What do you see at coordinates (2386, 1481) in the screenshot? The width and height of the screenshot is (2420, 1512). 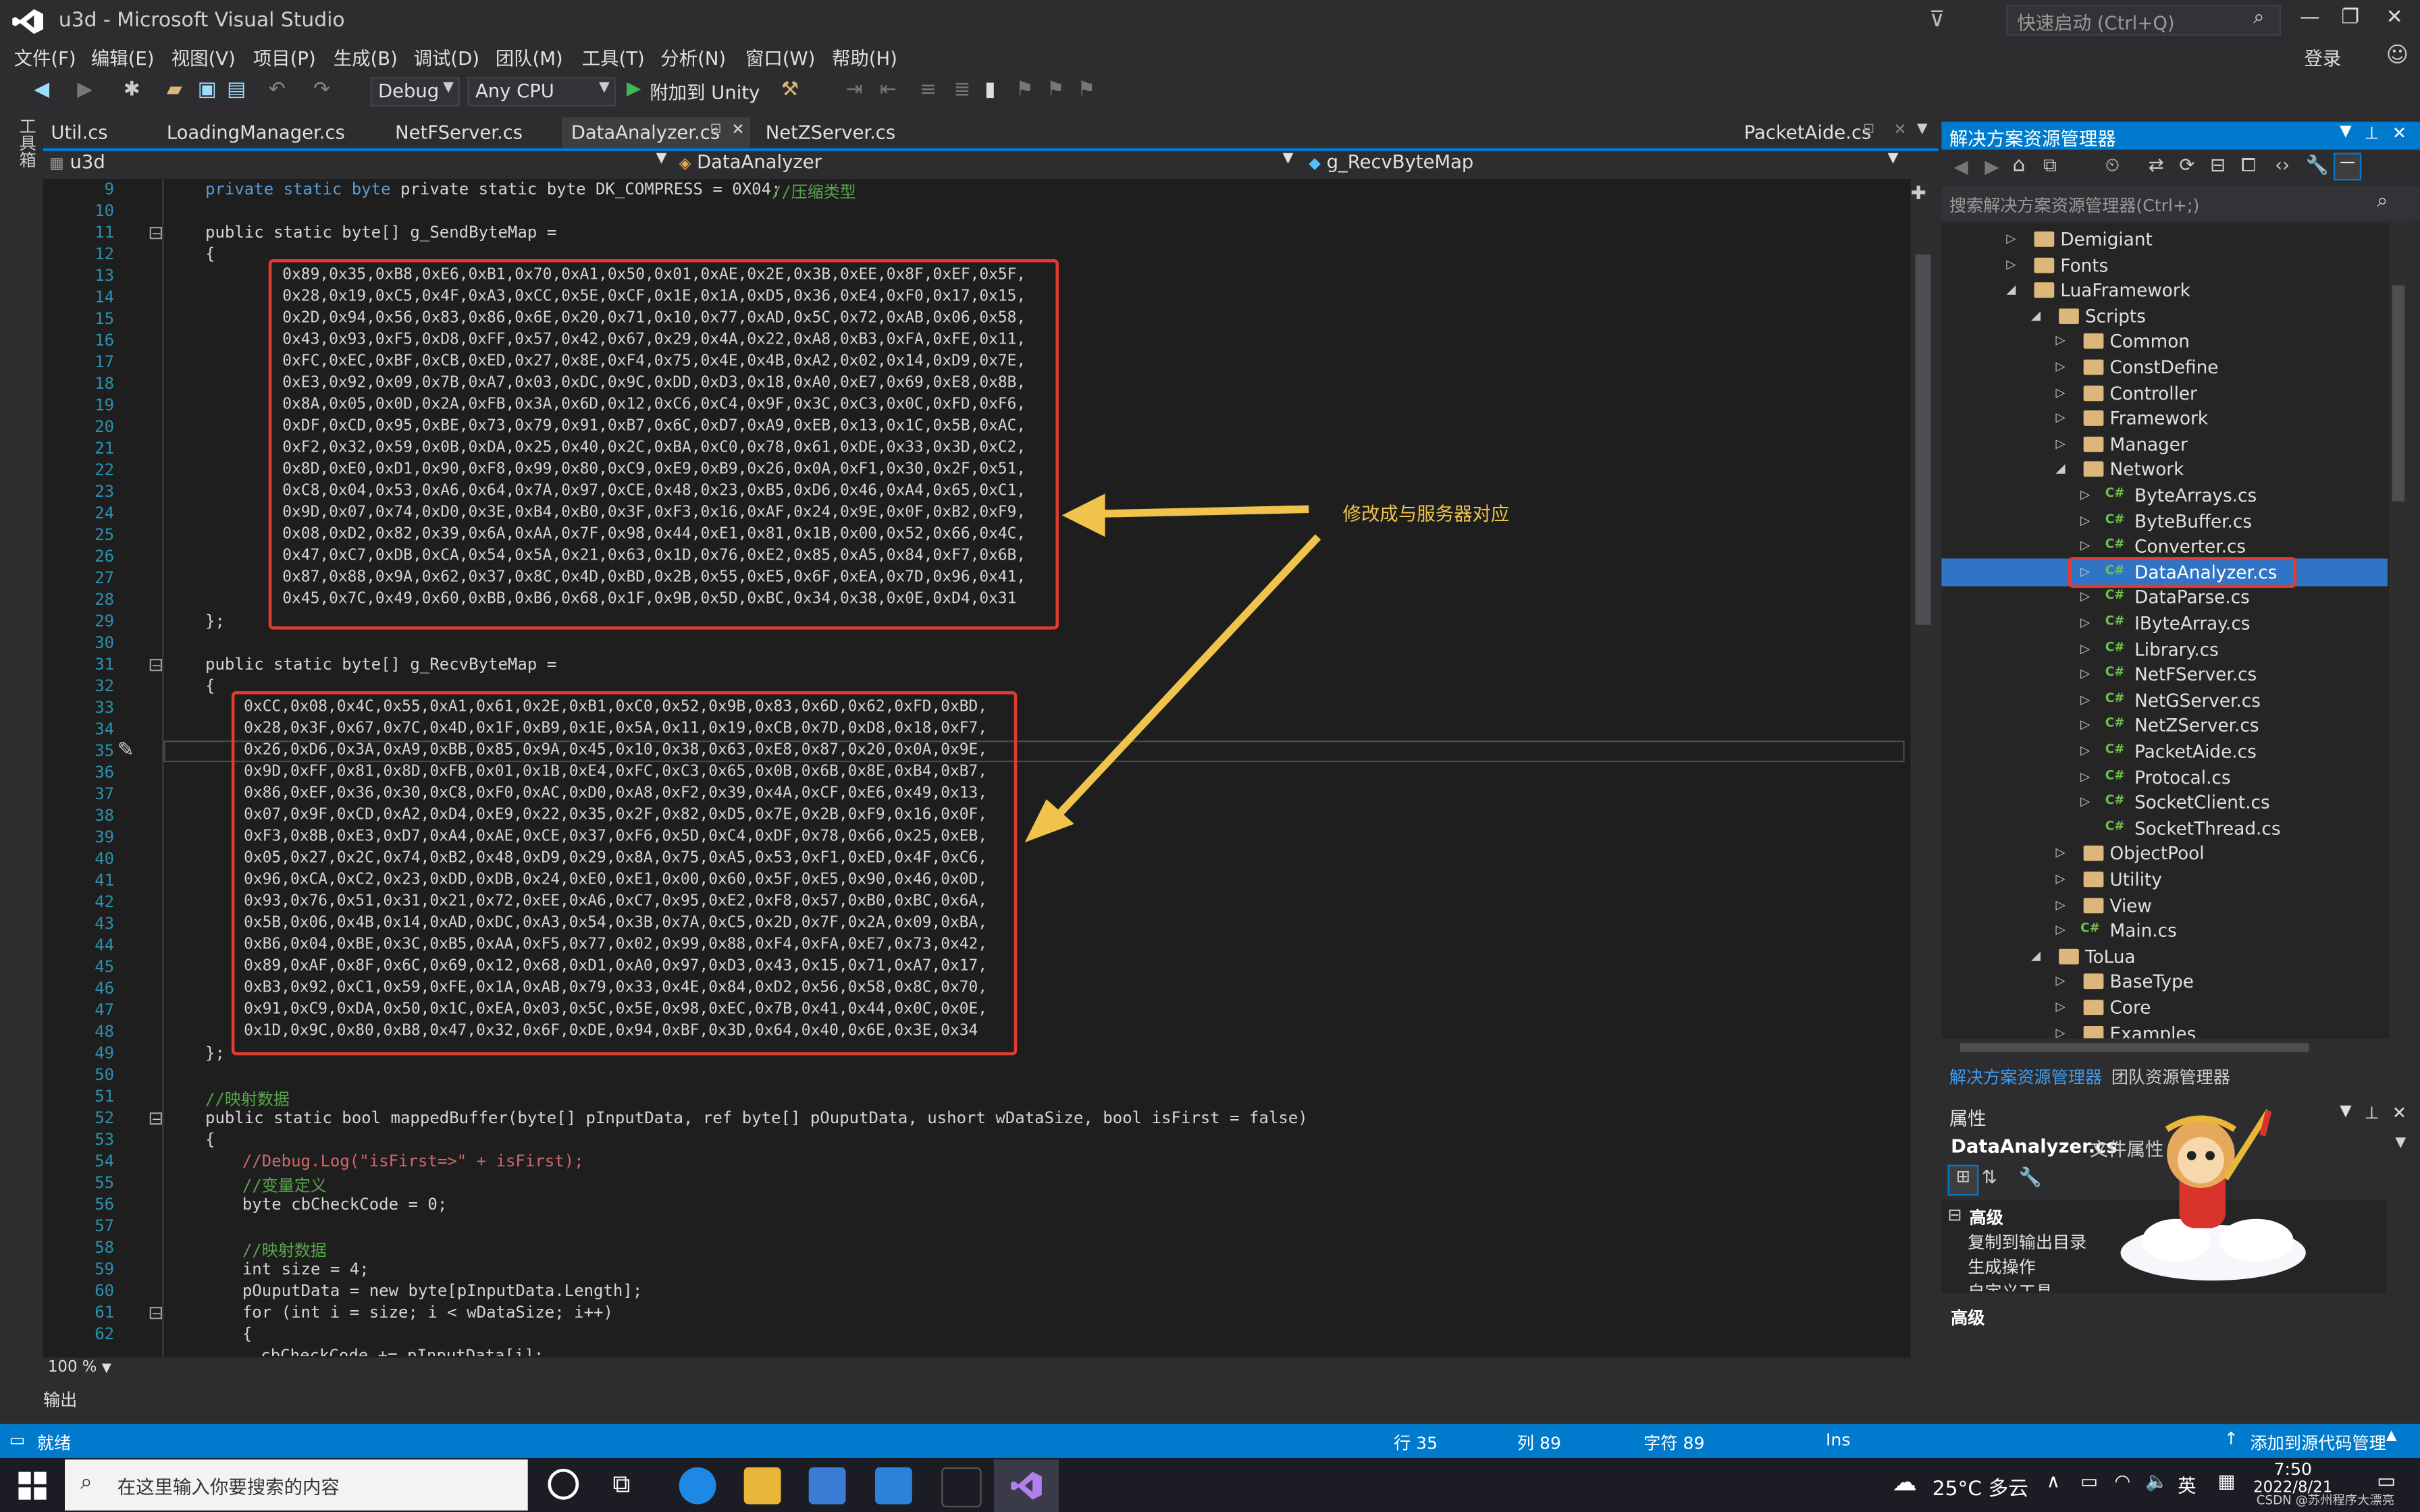 I see `notification-icon: ▭` at bounding box center [2386, 1481].